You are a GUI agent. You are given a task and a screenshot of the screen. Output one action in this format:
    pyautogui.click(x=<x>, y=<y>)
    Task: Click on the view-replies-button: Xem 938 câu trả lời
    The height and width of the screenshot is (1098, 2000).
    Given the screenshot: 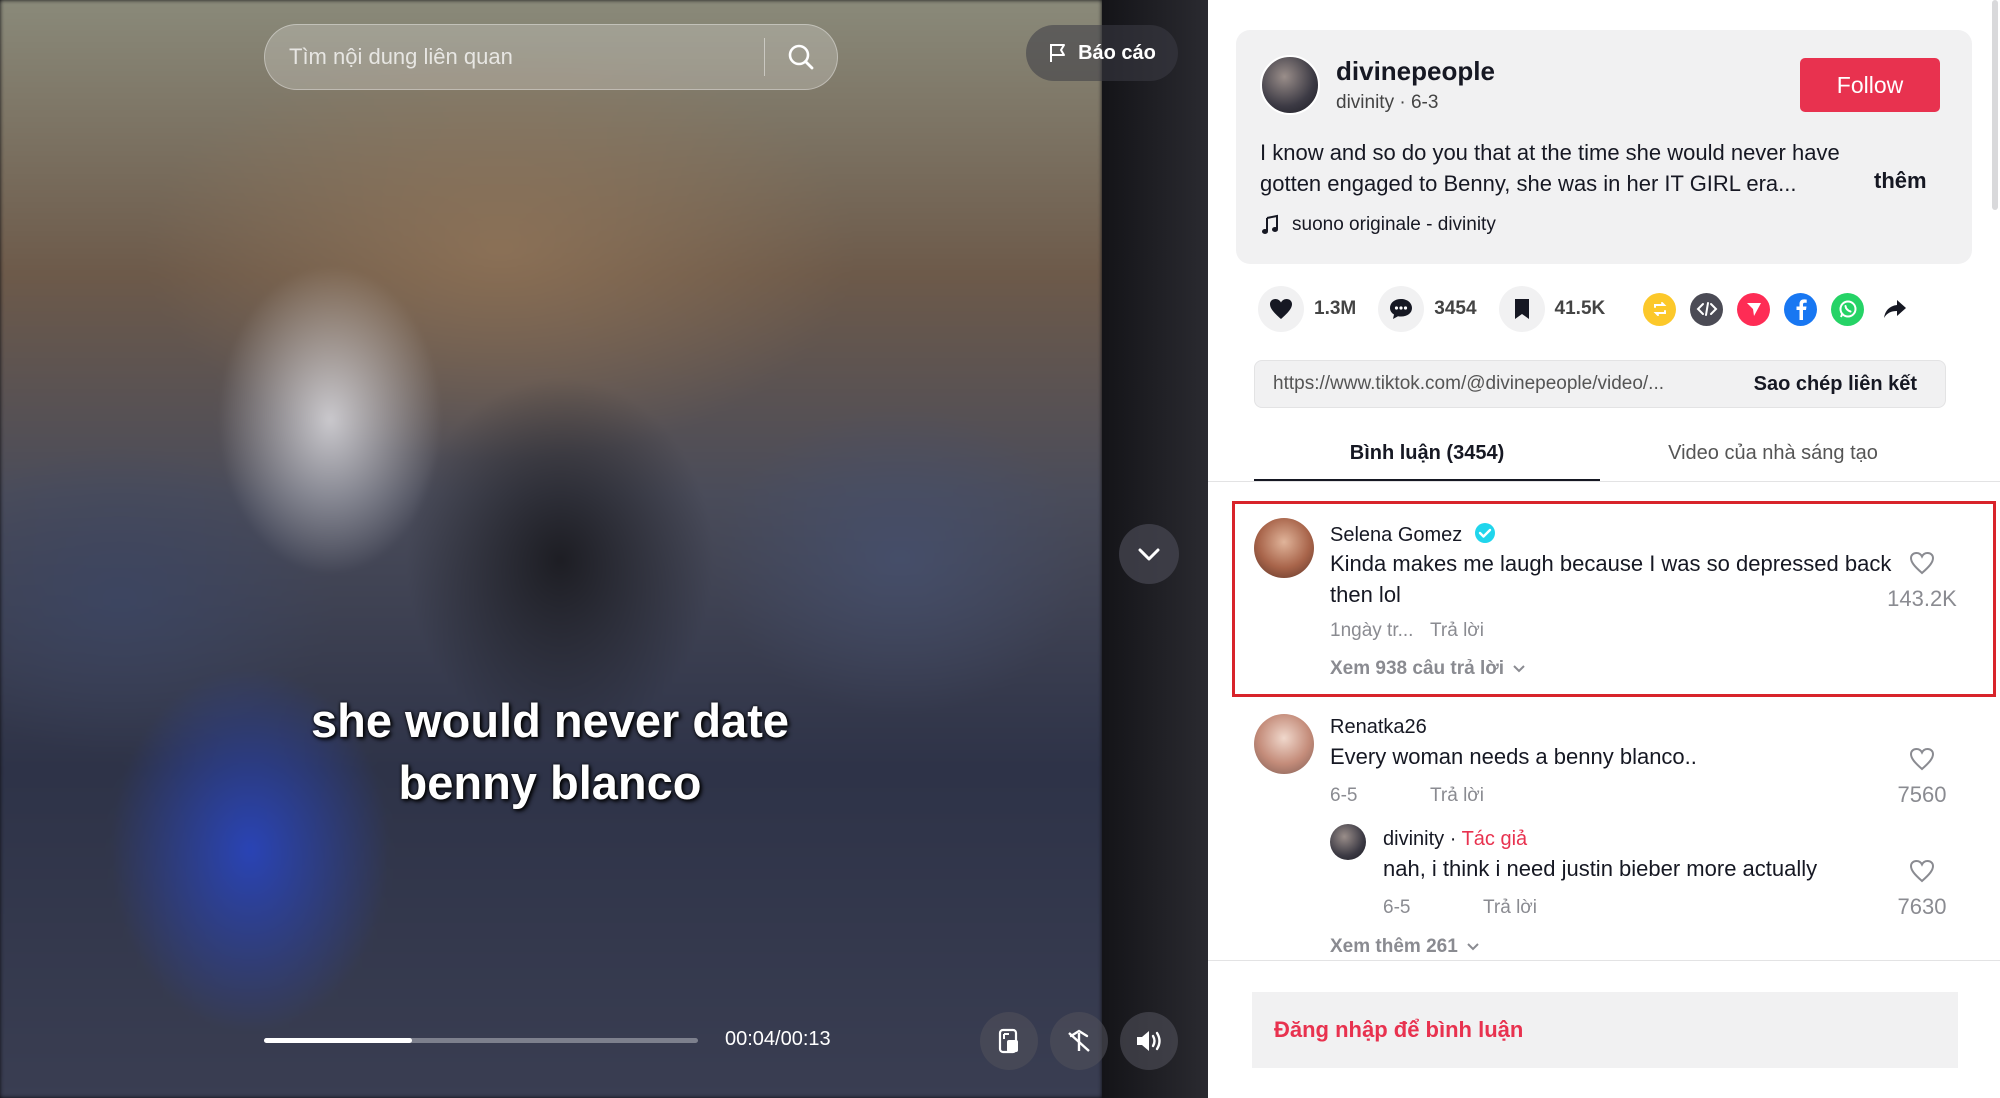 What is the action you would take?
    pyautogui.click(x=1428, y=669)
    